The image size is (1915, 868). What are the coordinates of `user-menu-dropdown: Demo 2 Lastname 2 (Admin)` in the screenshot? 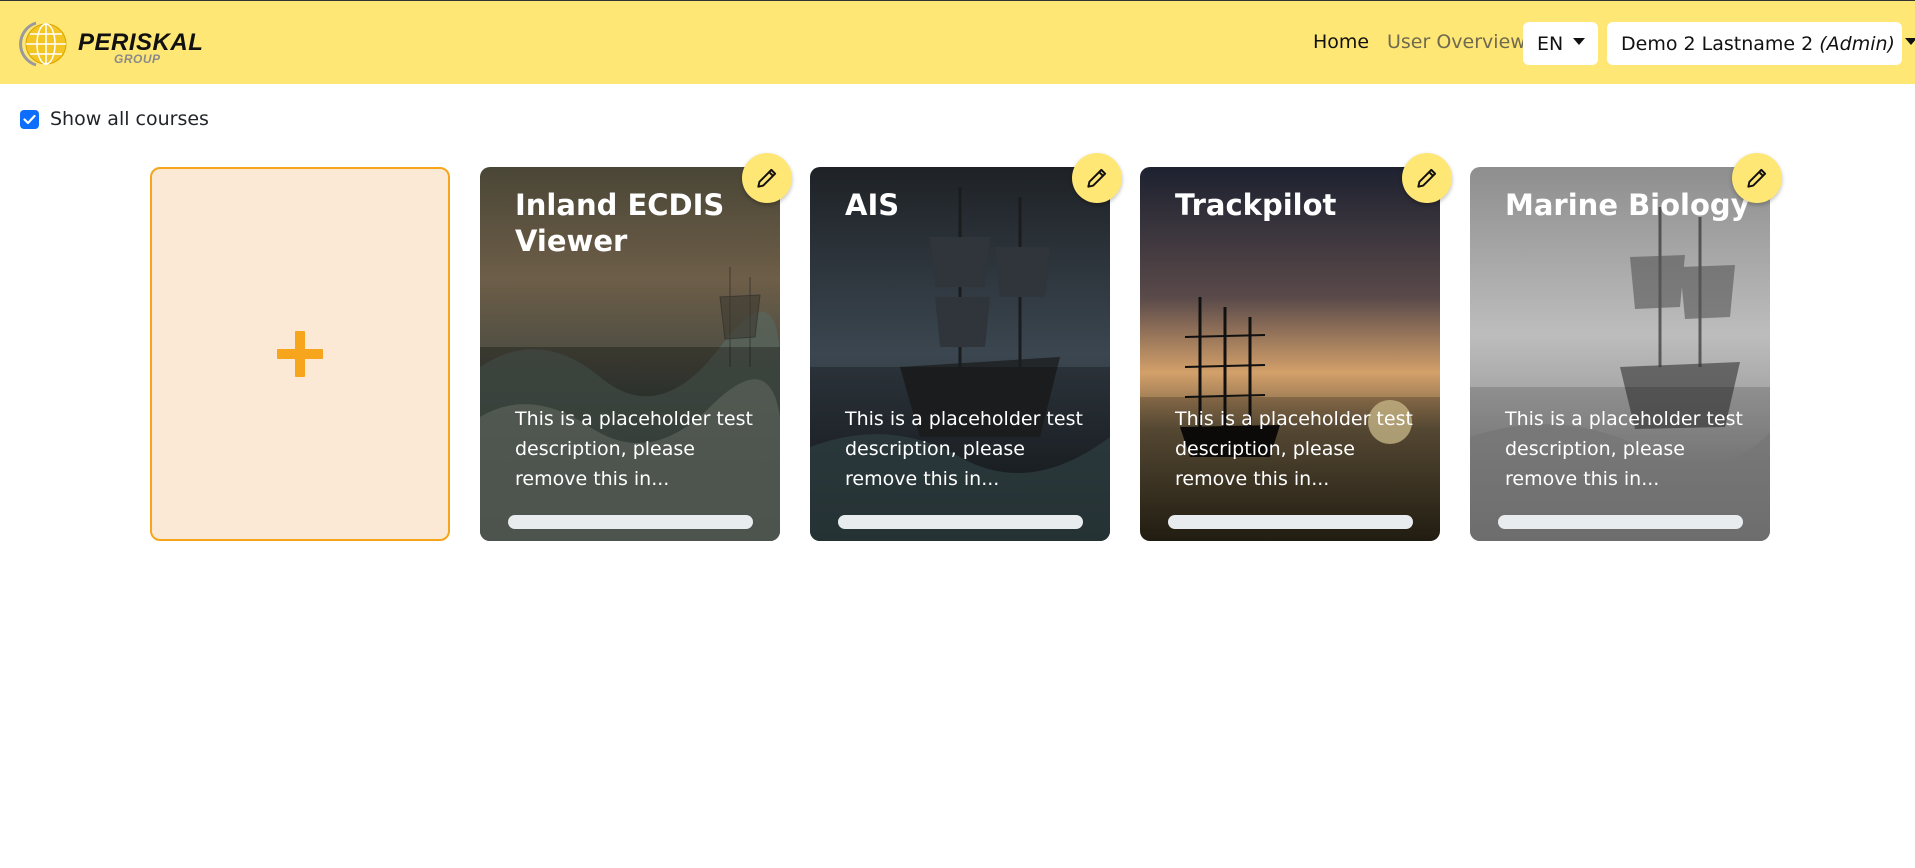 It's located at (1761, 43).